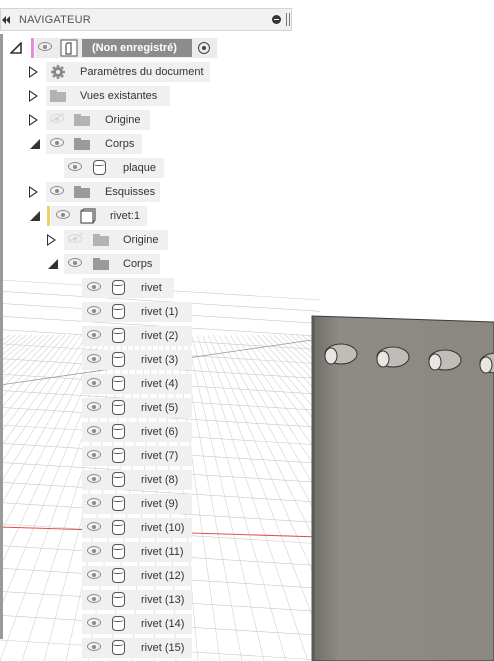  Describe the element at coordinates (110, 312) in the screenshot. I see `tree-item-rivet-body: rivet (1)` at that location.